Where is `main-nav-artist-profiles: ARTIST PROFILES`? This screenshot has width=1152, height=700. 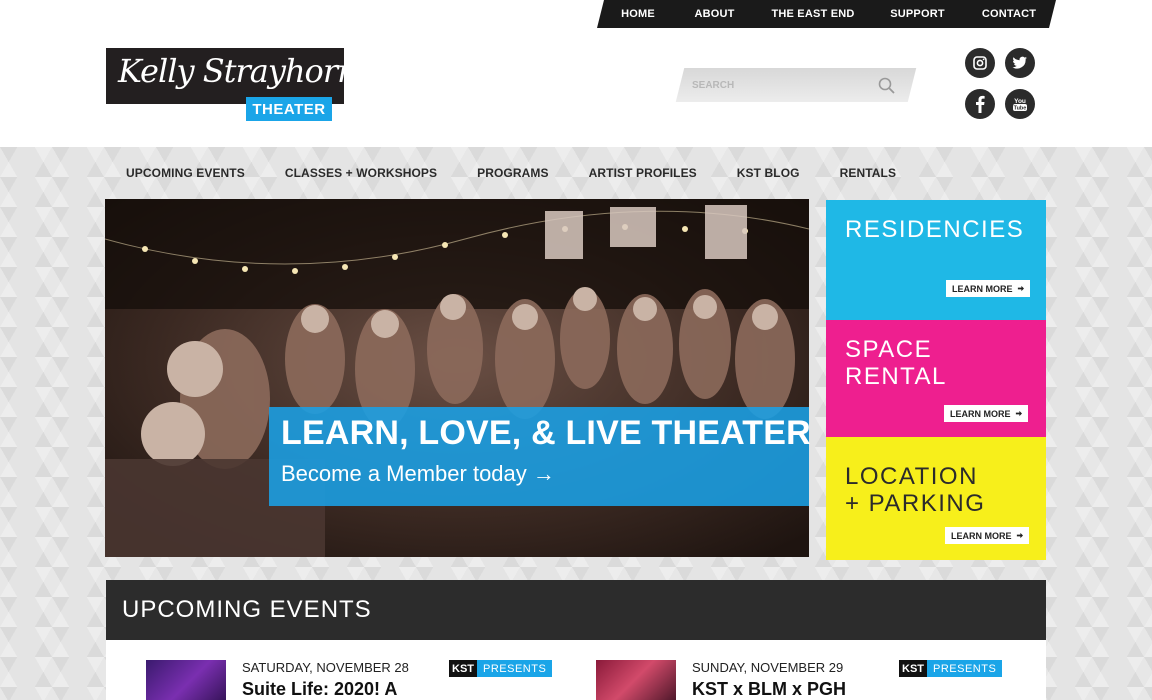 main-nav-artist-profiles: ARTIST PROFILES is located at coordinates (643, 173).